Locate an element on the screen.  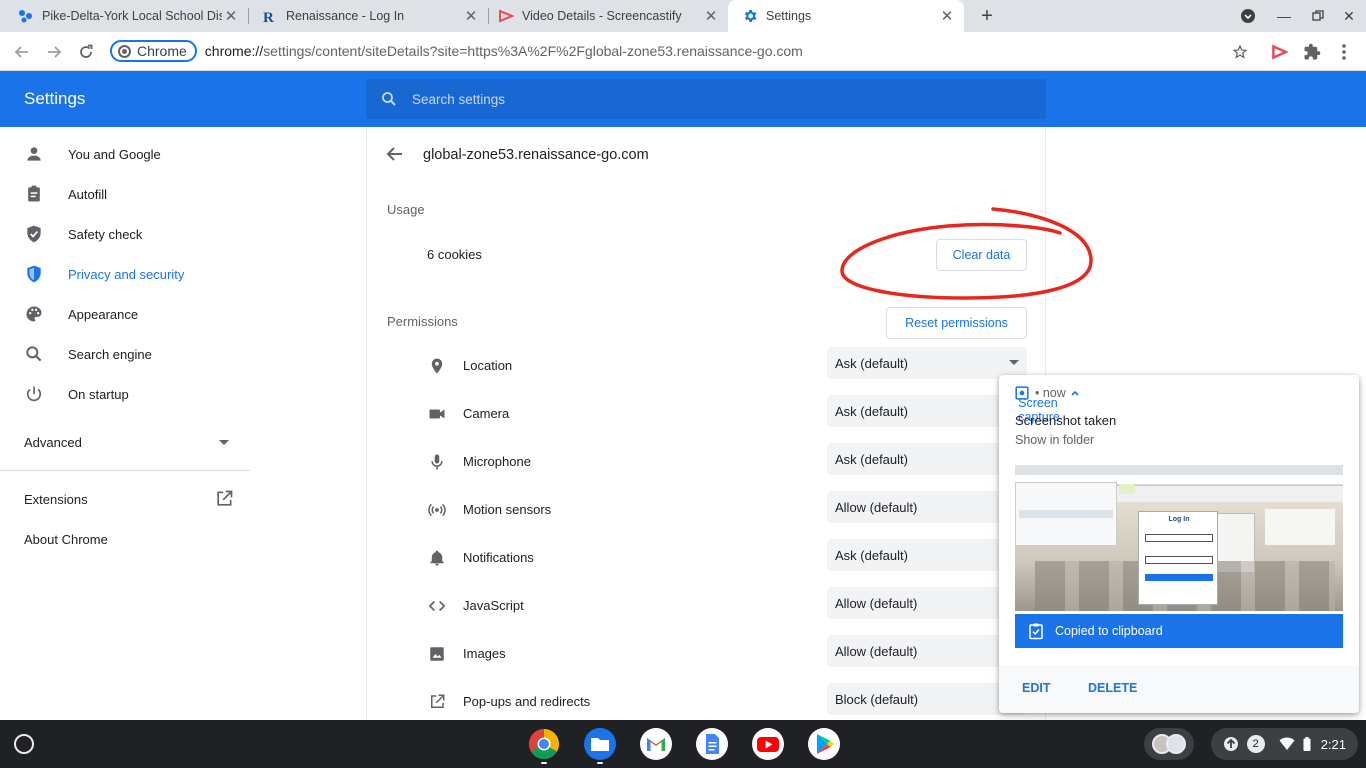
microphone-select: Ask (default) is located at coordinates (927, 459).